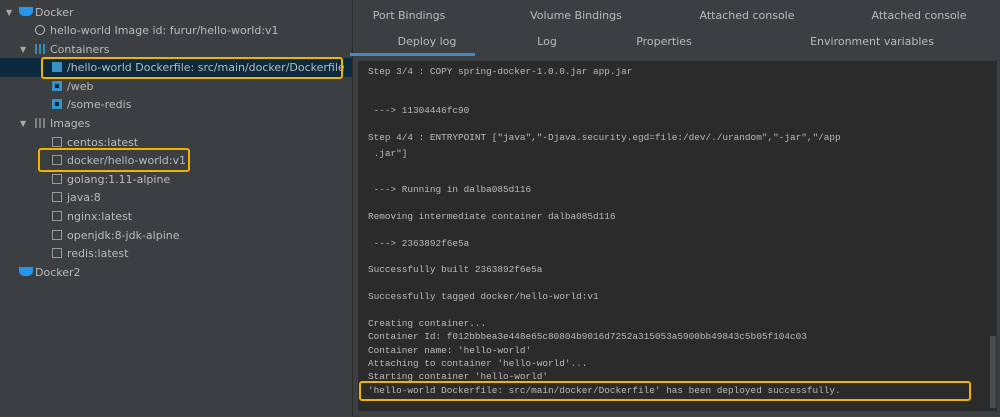  I want to click on log-line: Container name: 'hello-world', so click(450, 350).